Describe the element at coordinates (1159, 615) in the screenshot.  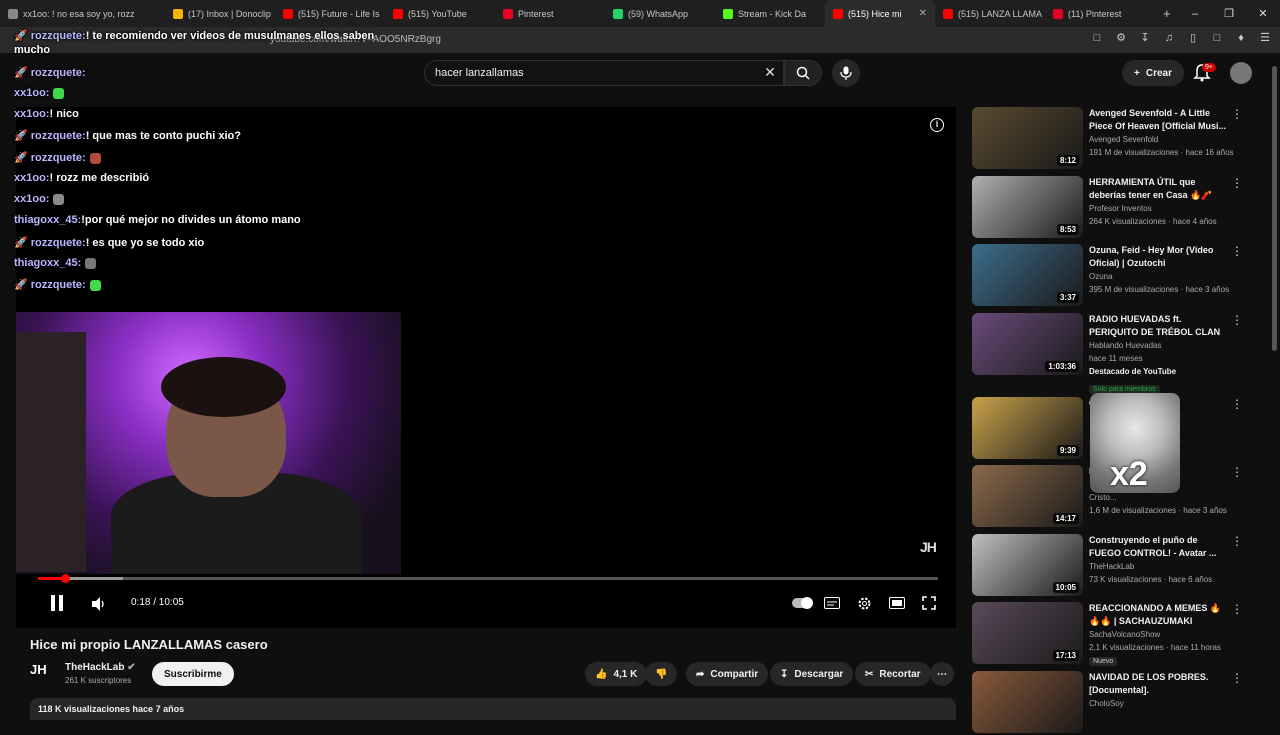
I see `recommended-title: REACCIONANDO A MEMES 🔥🔥🔥 | SACHAUZUMAKI` at that location.